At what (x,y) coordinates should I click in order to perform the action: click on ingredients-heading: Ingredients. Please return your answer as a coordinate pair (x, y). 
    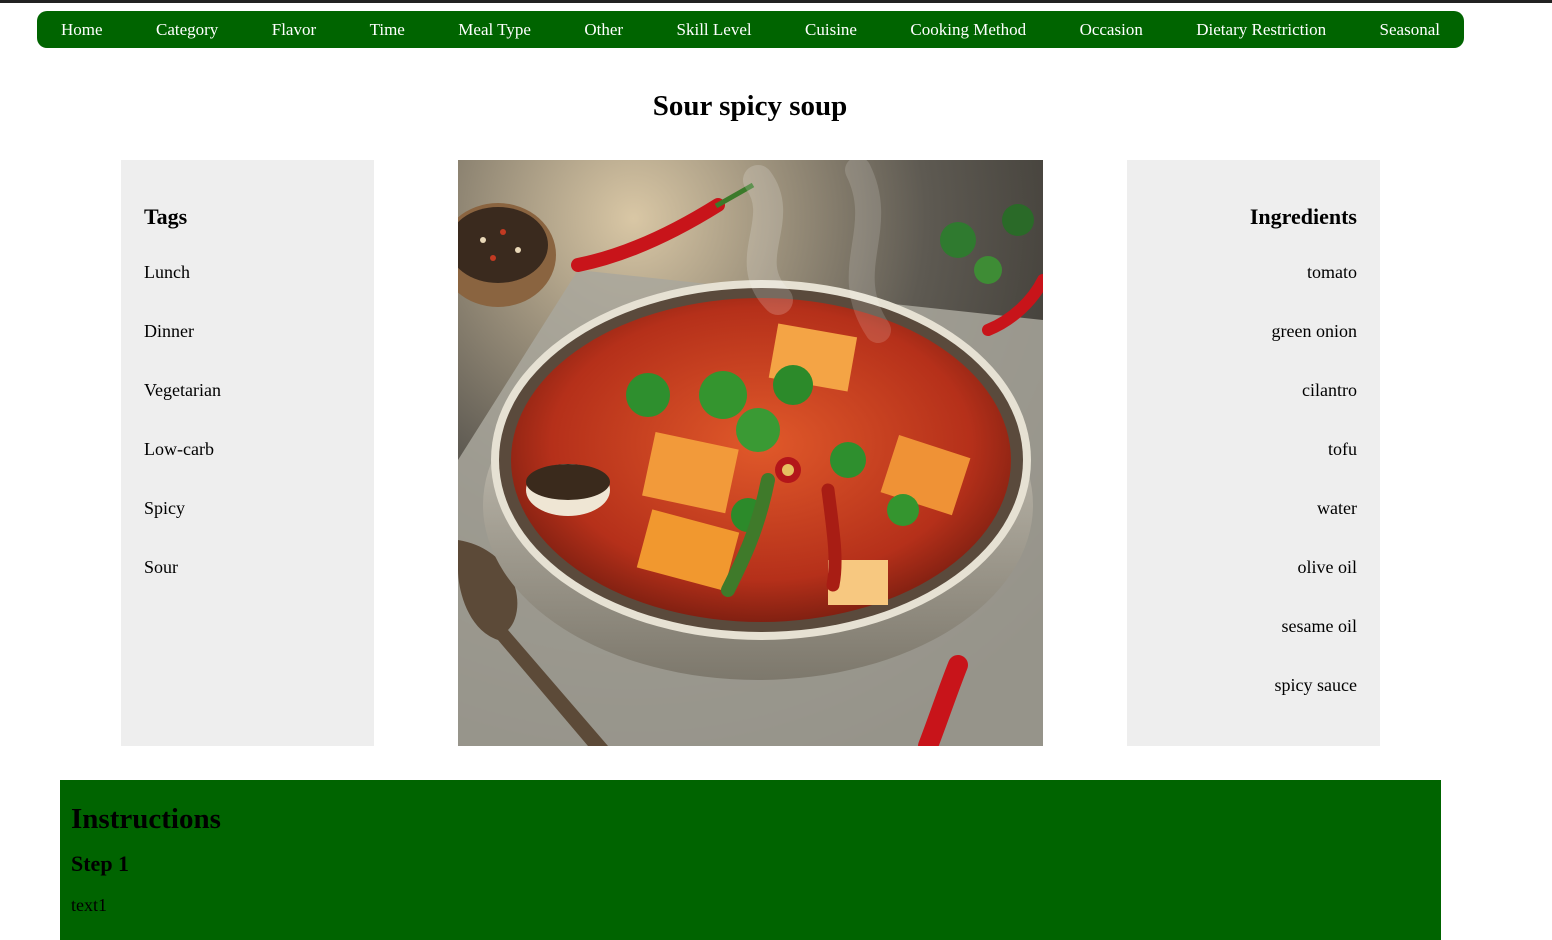
    Looking at the image, I should click on (1303, 216).